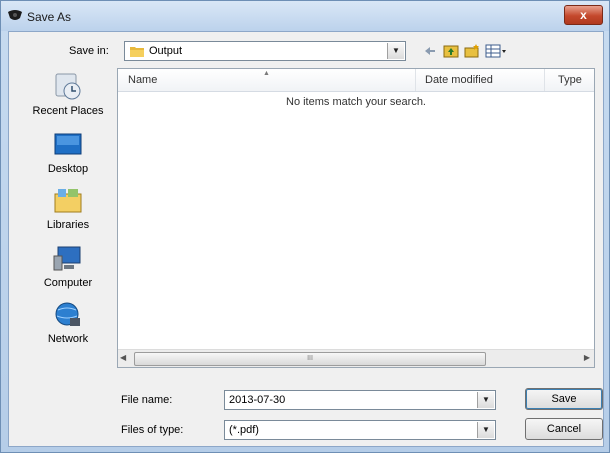  Describe the element at coordinates (49, 17) in the screenshot. I see `dialog-title: Save As` at that location.